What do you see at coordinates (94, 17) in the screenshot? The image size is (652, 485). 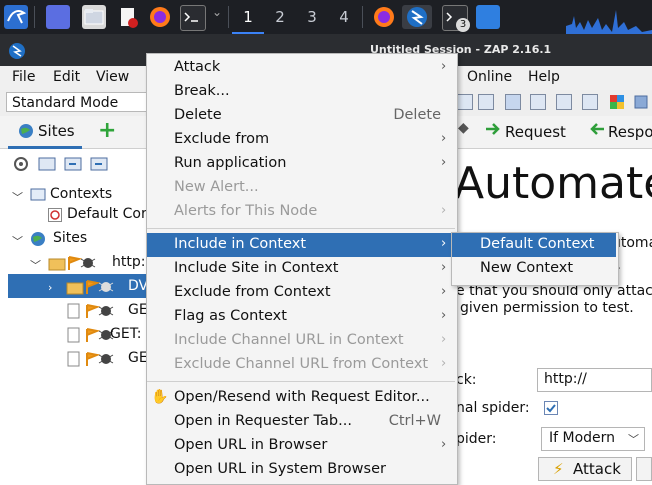 I see `file-manager-icon` at bounding box center [94, 17].